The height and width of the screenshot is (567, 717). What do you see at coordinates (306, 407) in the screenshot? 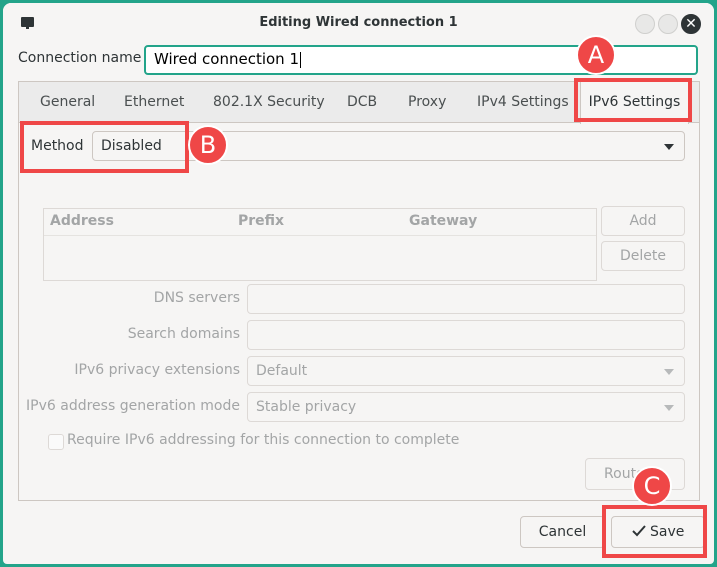
I see `address-generation-value: Stable privacy` at bounding box center [306, 407].